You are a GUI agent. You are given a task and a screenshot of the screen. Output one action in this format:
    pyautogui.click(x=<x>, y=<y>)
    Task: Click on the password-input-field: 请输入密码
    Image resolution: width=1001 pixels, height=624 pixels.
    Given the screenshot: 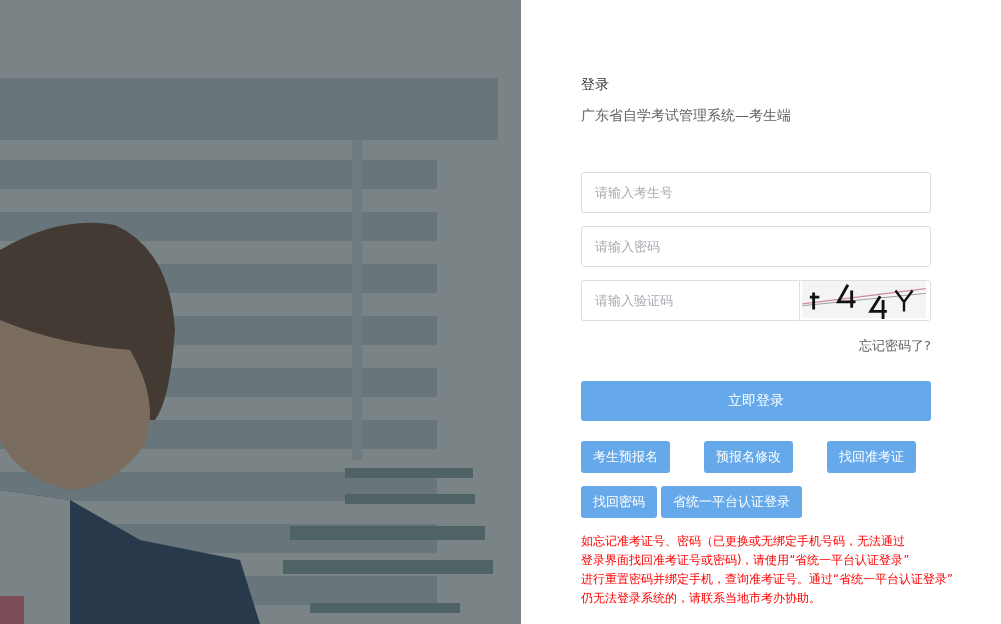 What is the action you would take?
    pyautogui.click(x=756, y=246)
    